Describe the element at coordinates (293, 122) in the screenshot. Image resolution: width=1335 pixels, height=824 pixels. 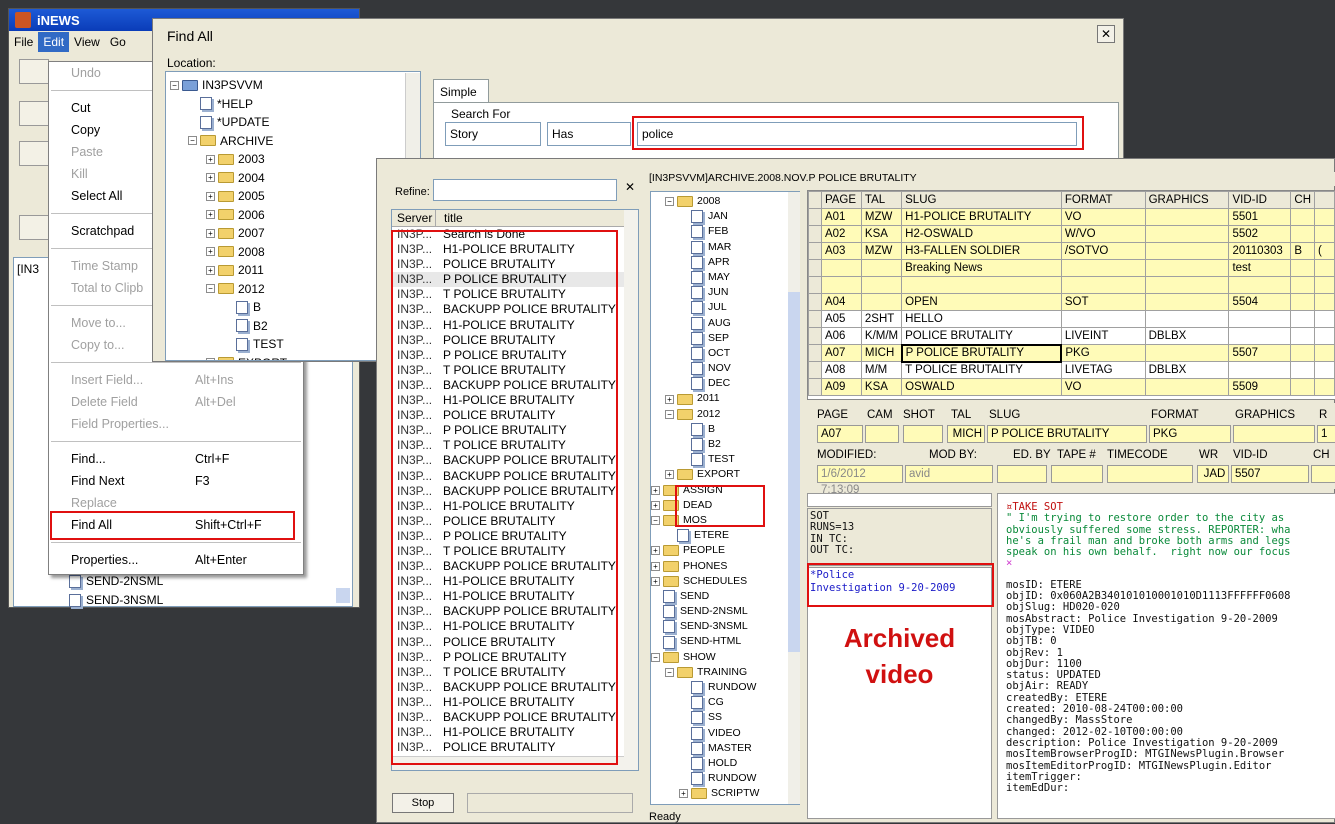
I see `tree-node: *UPDATE` at that location.